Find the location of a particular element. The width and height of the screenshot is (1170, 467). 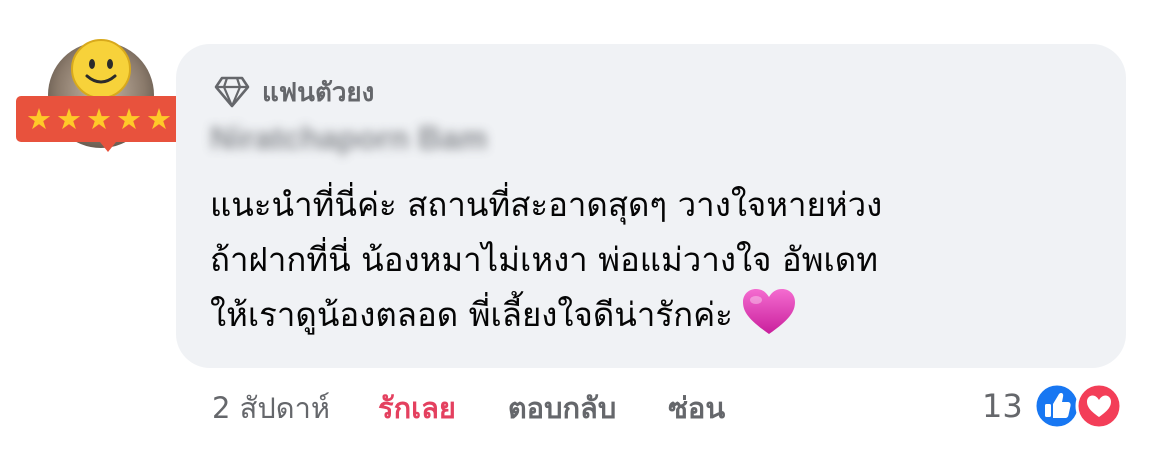

comment-timestamp: 2 สัปดาห์ is located at coordinates (271, 408).